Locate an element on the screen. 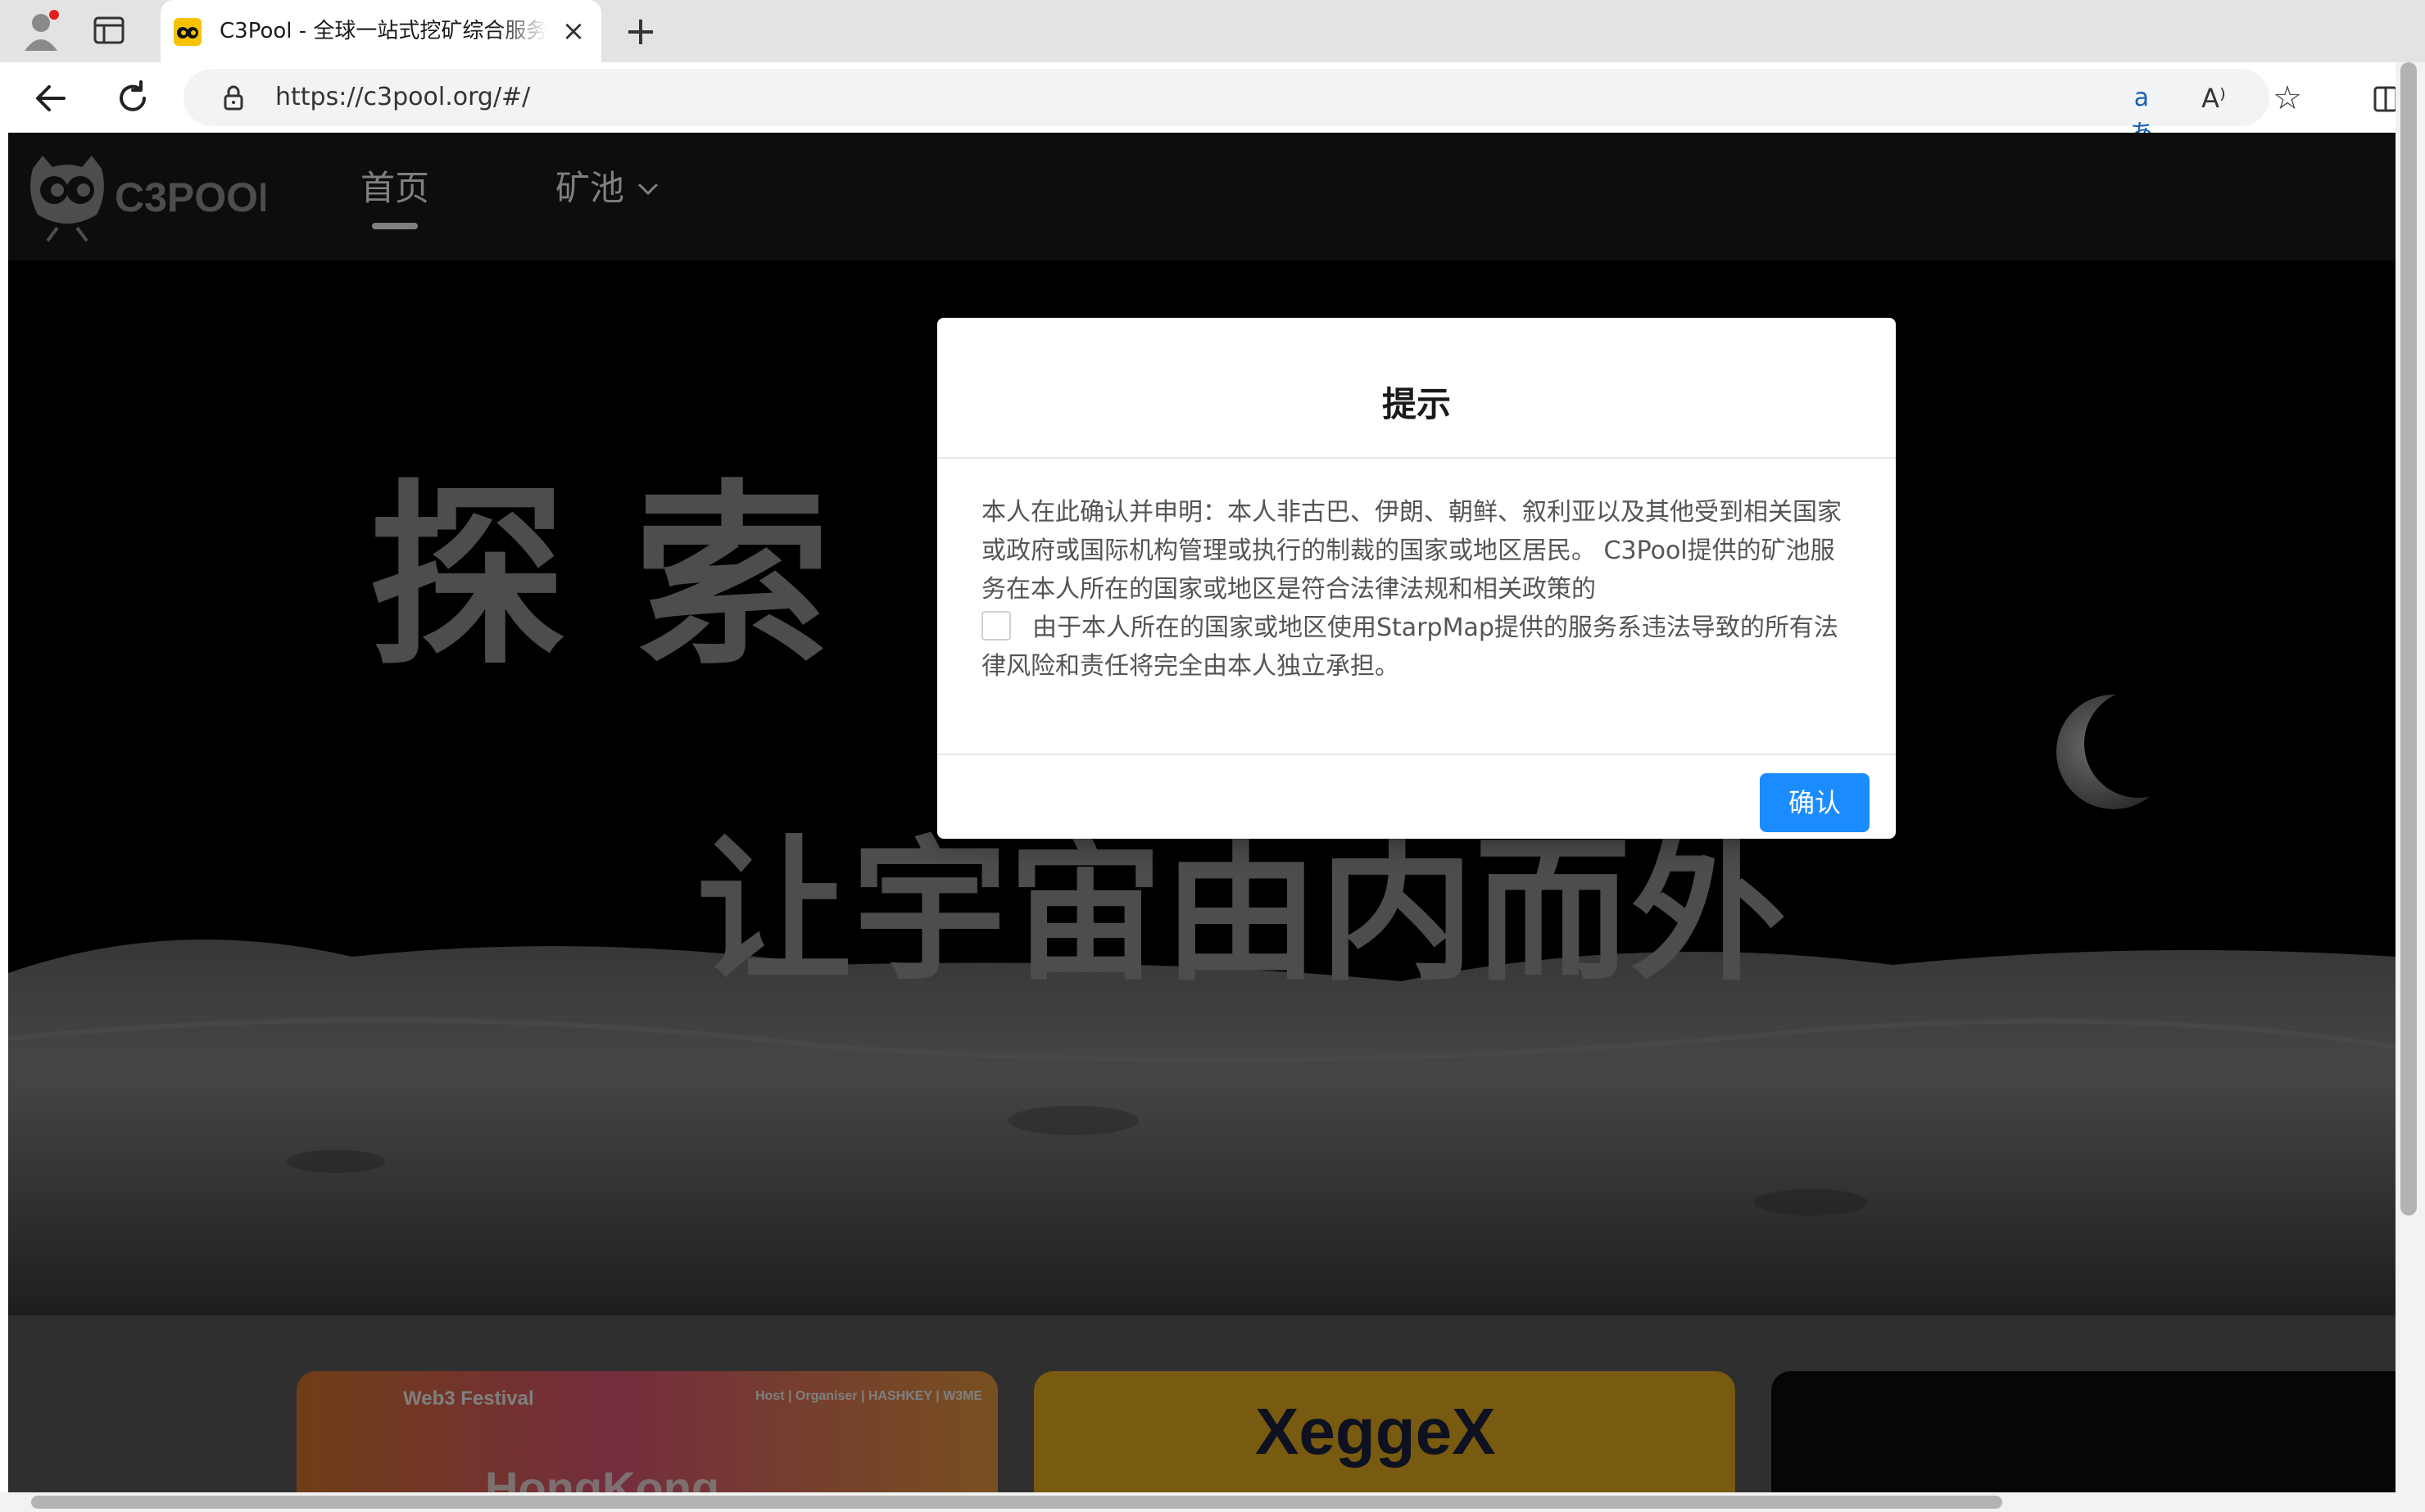 This screenshot has height=1512, width=2425. profile-avatar-icon is located at coordinates (42, 31).